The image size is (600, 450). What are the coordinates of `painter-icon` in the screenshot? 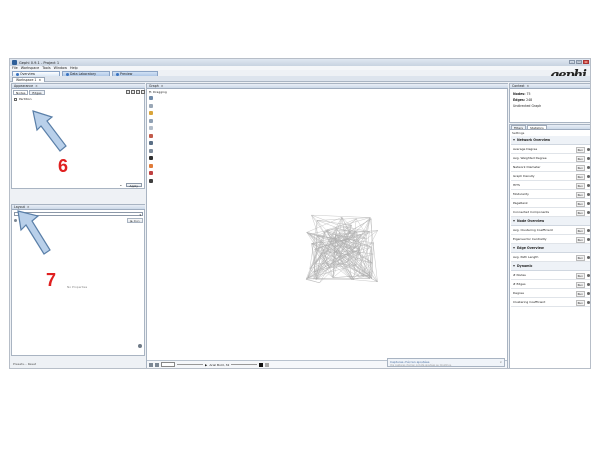 It's located at (151, 165).